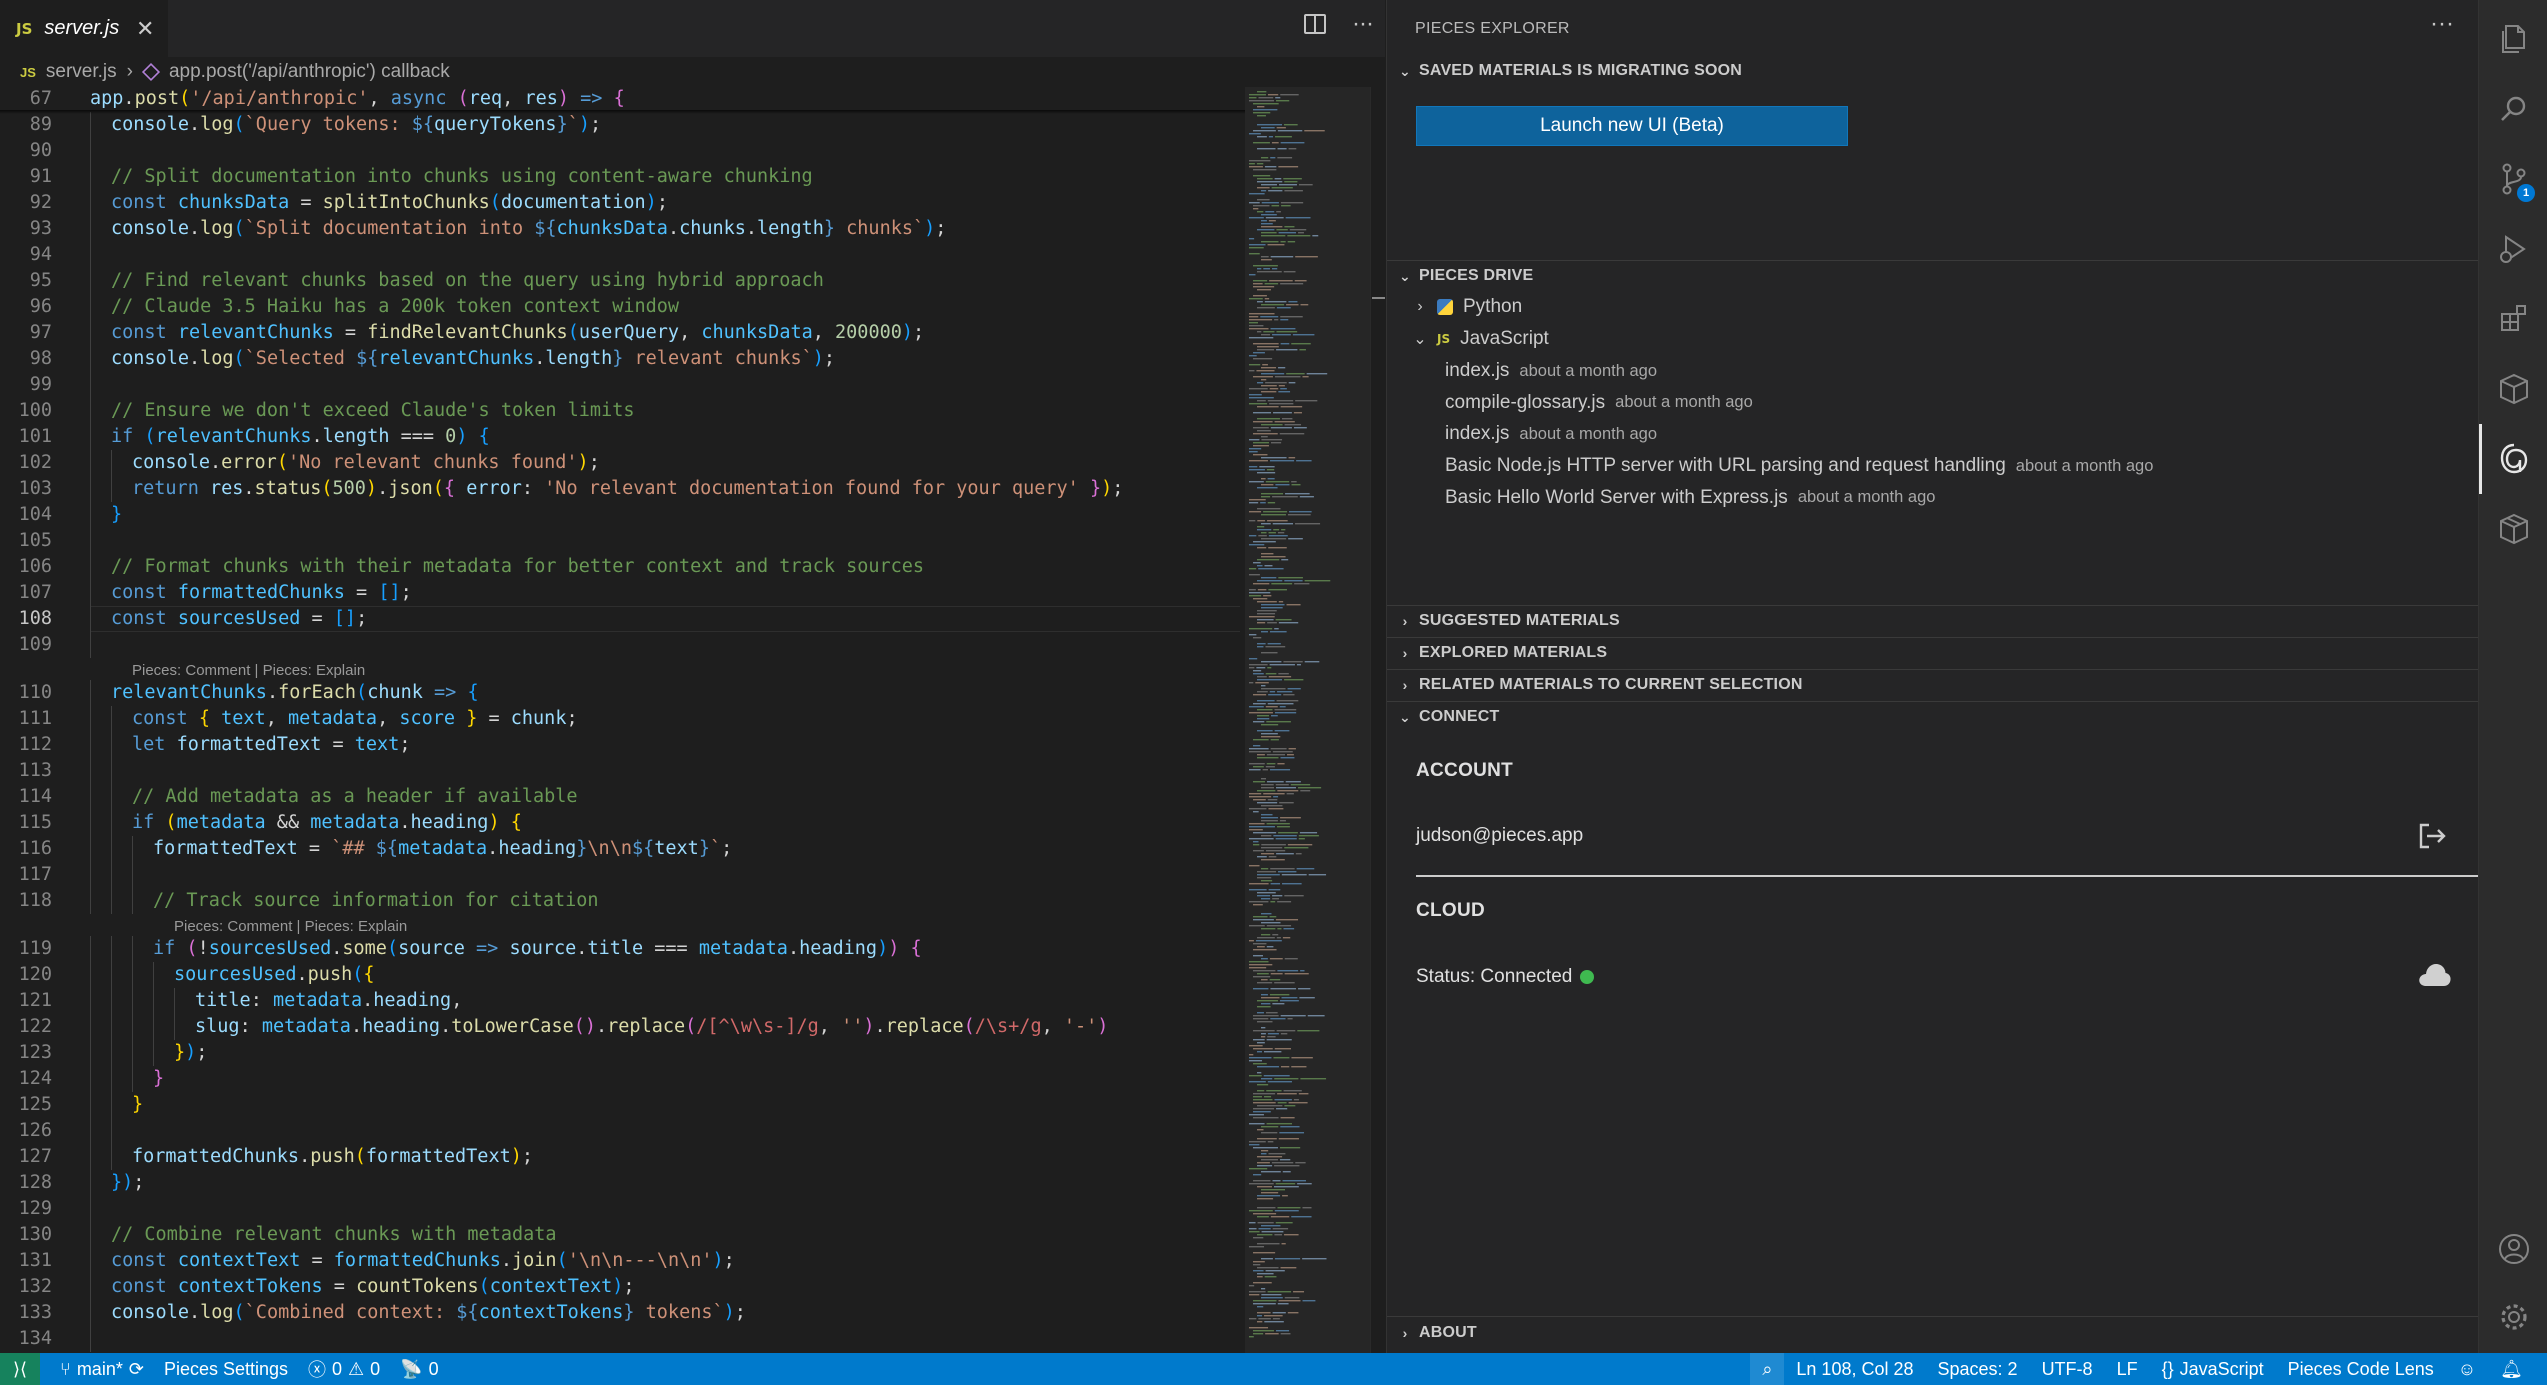 Image resolution: width=2547 pixels, height=1385 pixels. What do you see at coordinates (26, 1313) in the screenshot?
I see `line-number: 133` at bounding box center [26, 1313].